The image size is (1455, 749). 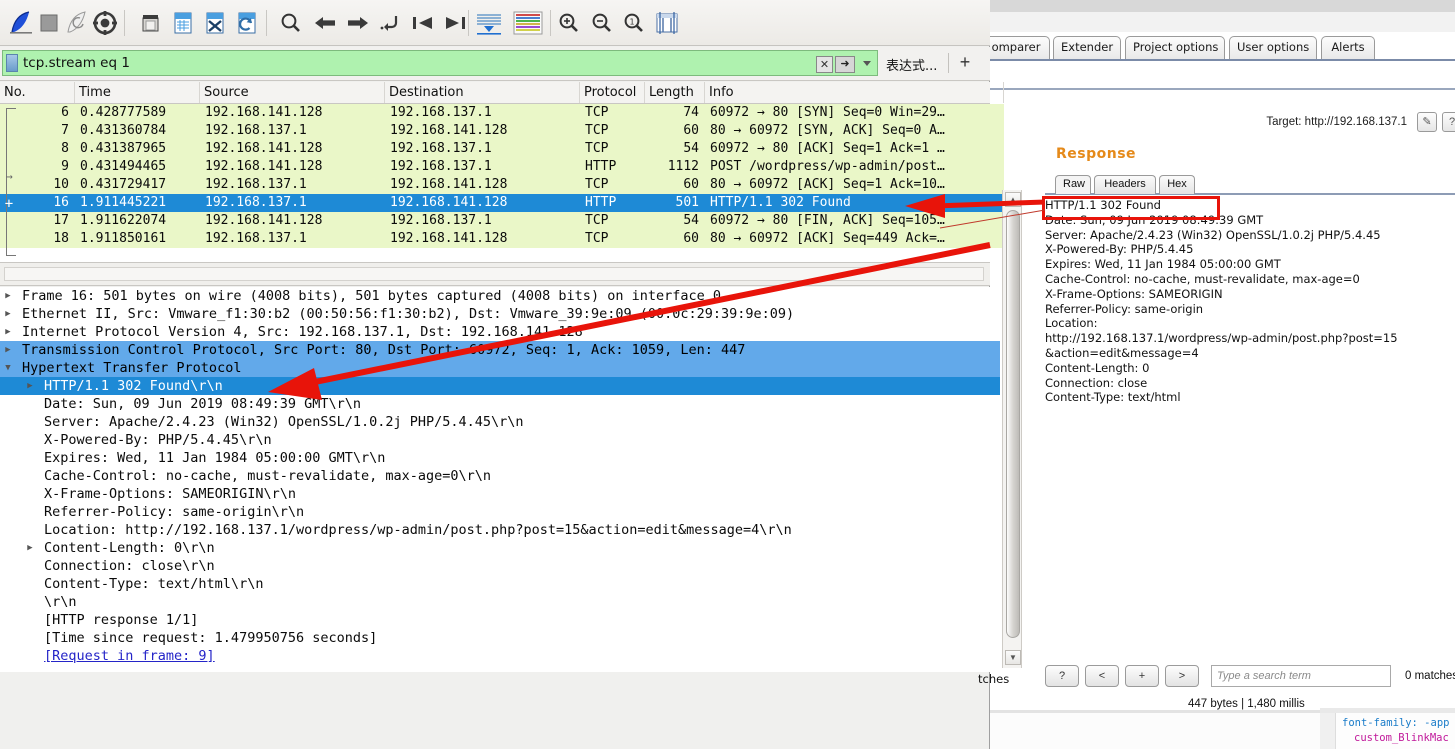 What do you see at coordinates (1182, 676) in the screenshot?
I see `search-next-button: >` at bounding box center [1182, 676].